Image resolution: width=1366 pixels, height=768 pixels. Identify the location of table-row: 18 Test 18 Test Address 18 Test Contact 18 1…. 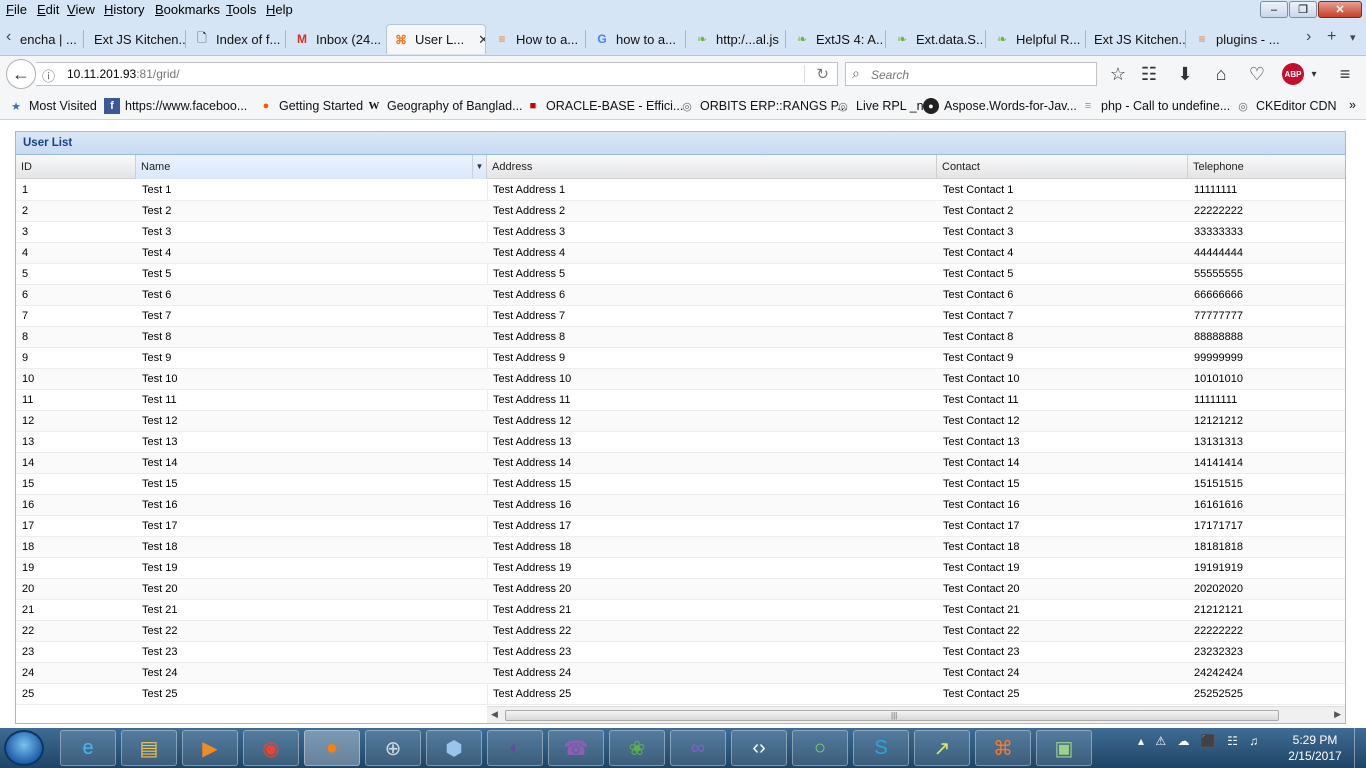
(680, 547).